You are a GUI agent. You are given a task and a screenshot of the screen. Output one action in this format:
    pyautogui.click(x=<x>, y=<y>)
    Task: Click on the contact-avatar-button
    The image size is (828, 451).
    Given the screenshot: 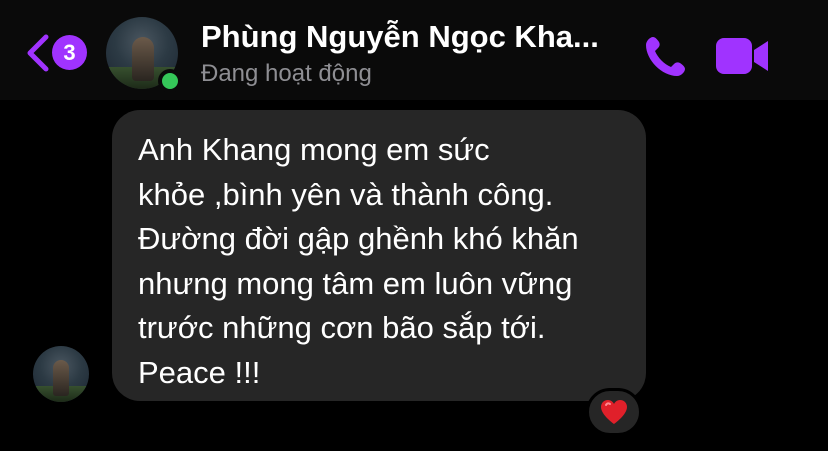 What is the action you would take?
    pyautogui.click(x=144, y=55)
    